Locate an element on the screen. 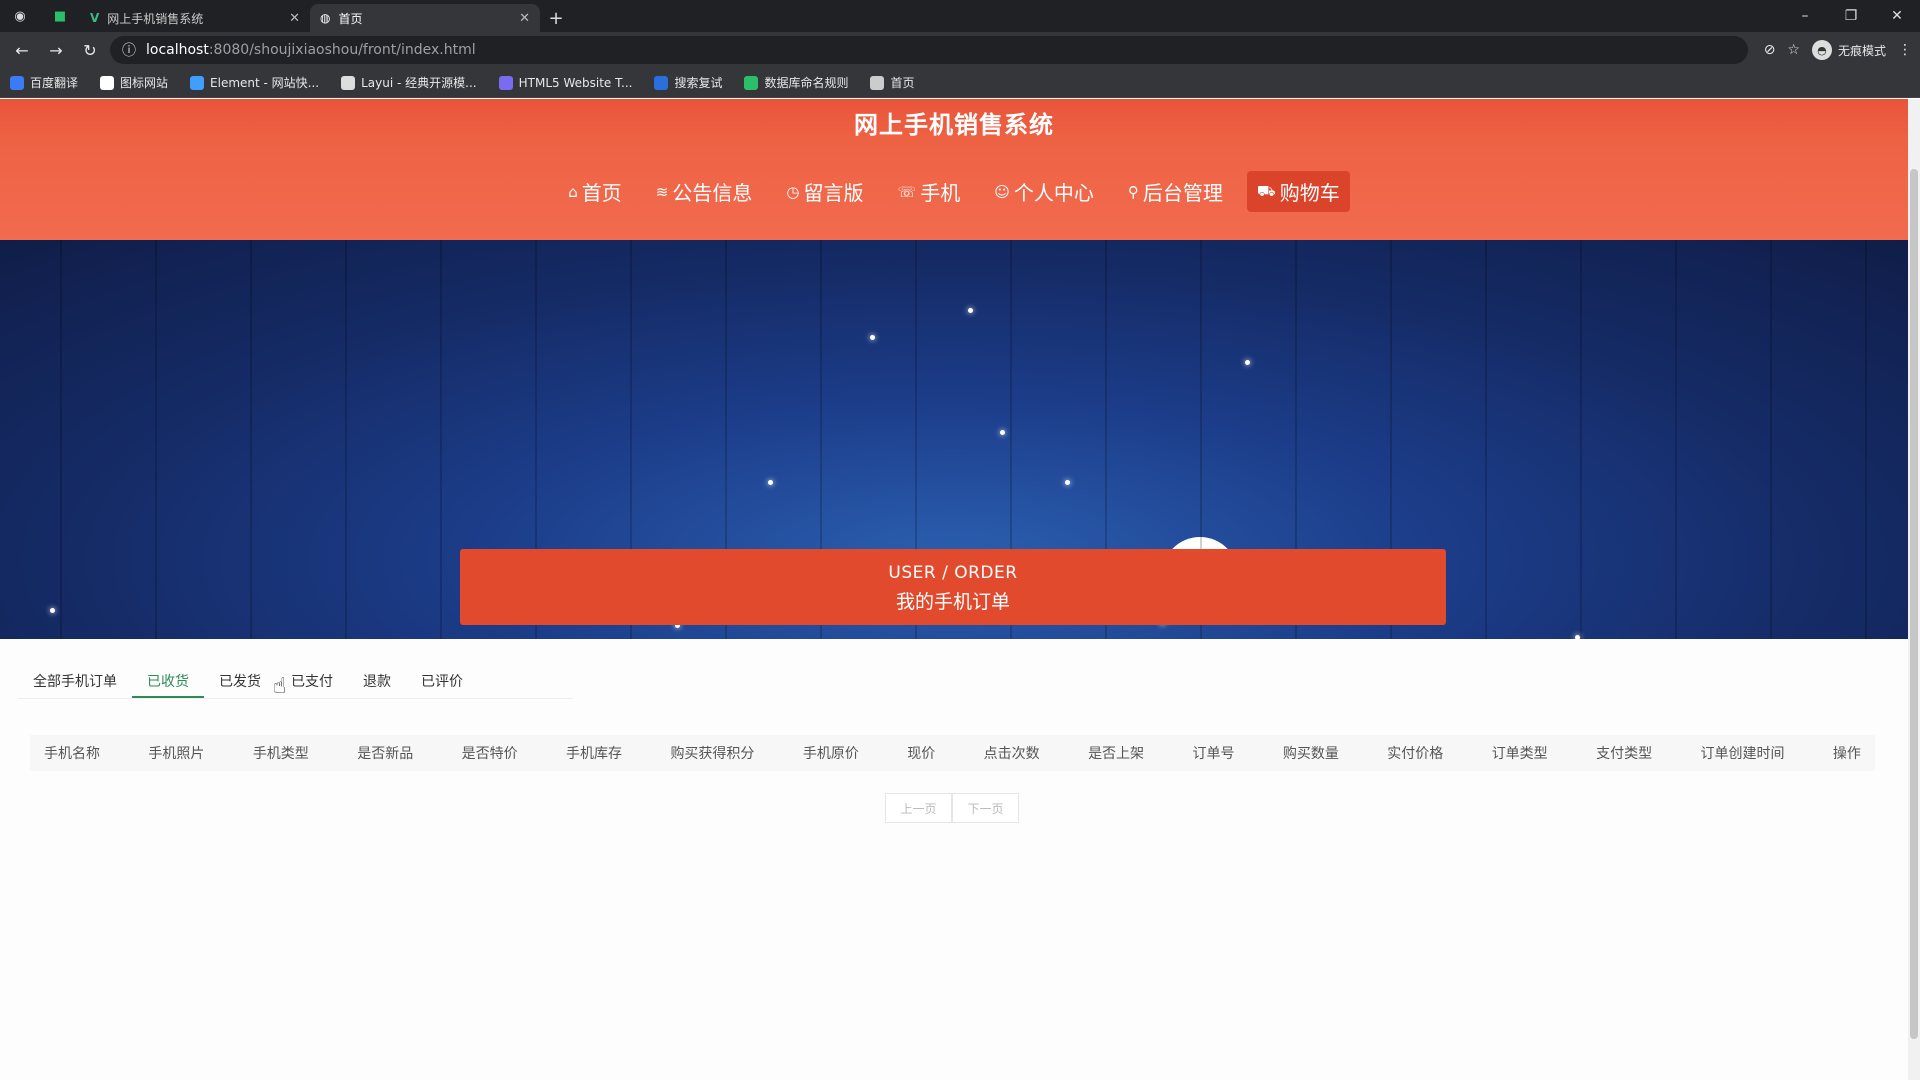 The width and height of the screenshot is (1920, 1080). next-page-button: 下一页 is located at coordinates (985, 808).